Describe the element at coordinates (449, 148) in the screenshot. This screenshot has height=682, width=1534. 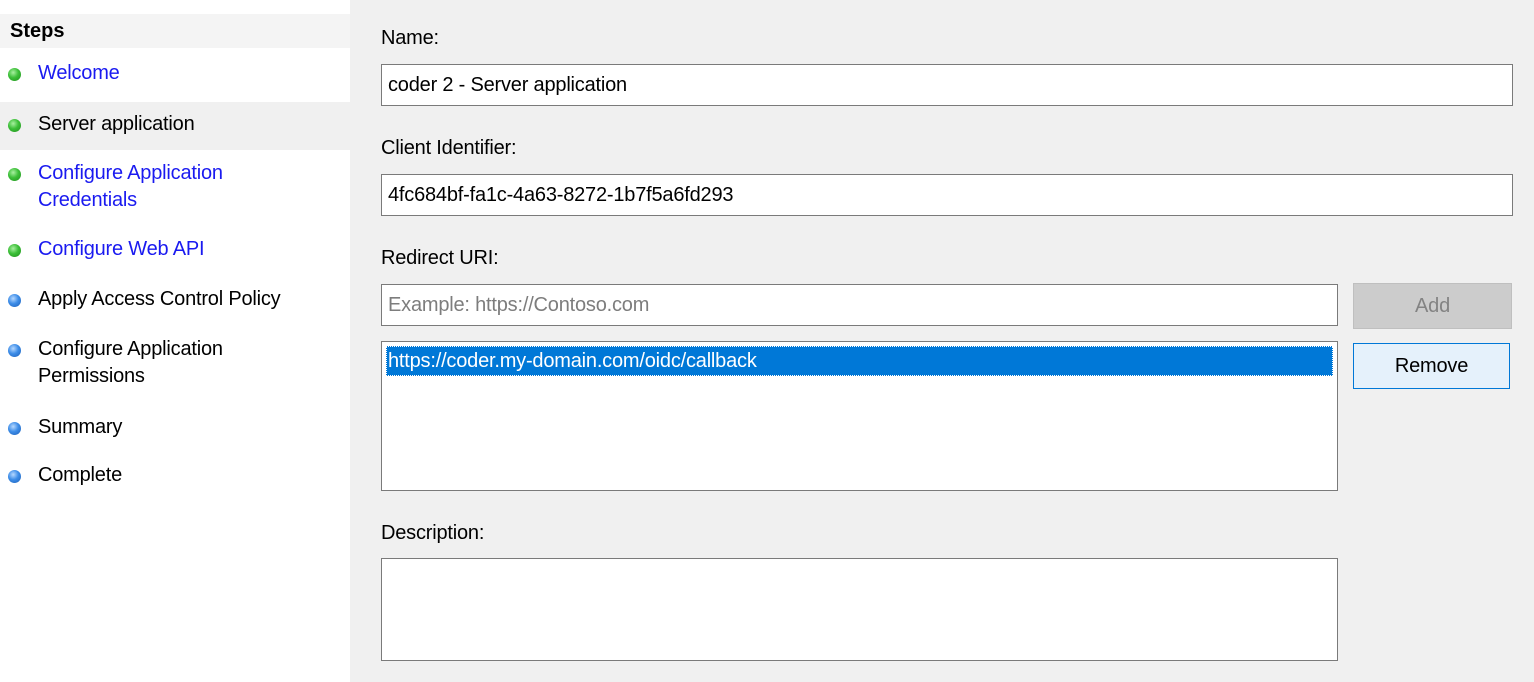
I see `client-identifier-label: Client Identifier:` at that location.